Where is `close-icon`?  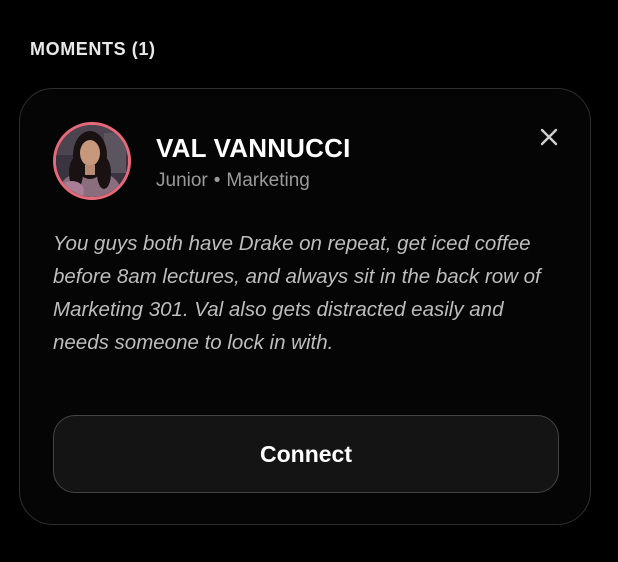
close-icon is located at coordinates (549, 137).